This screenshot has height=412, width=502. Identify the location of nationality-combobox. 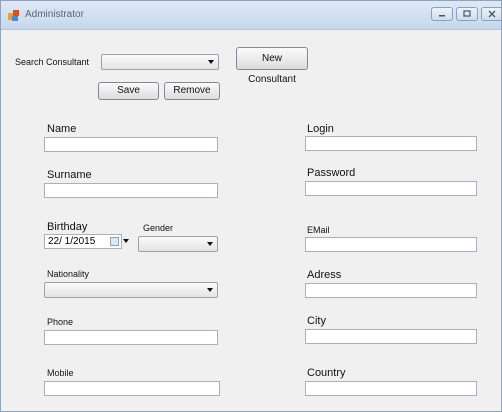
(131, 290).